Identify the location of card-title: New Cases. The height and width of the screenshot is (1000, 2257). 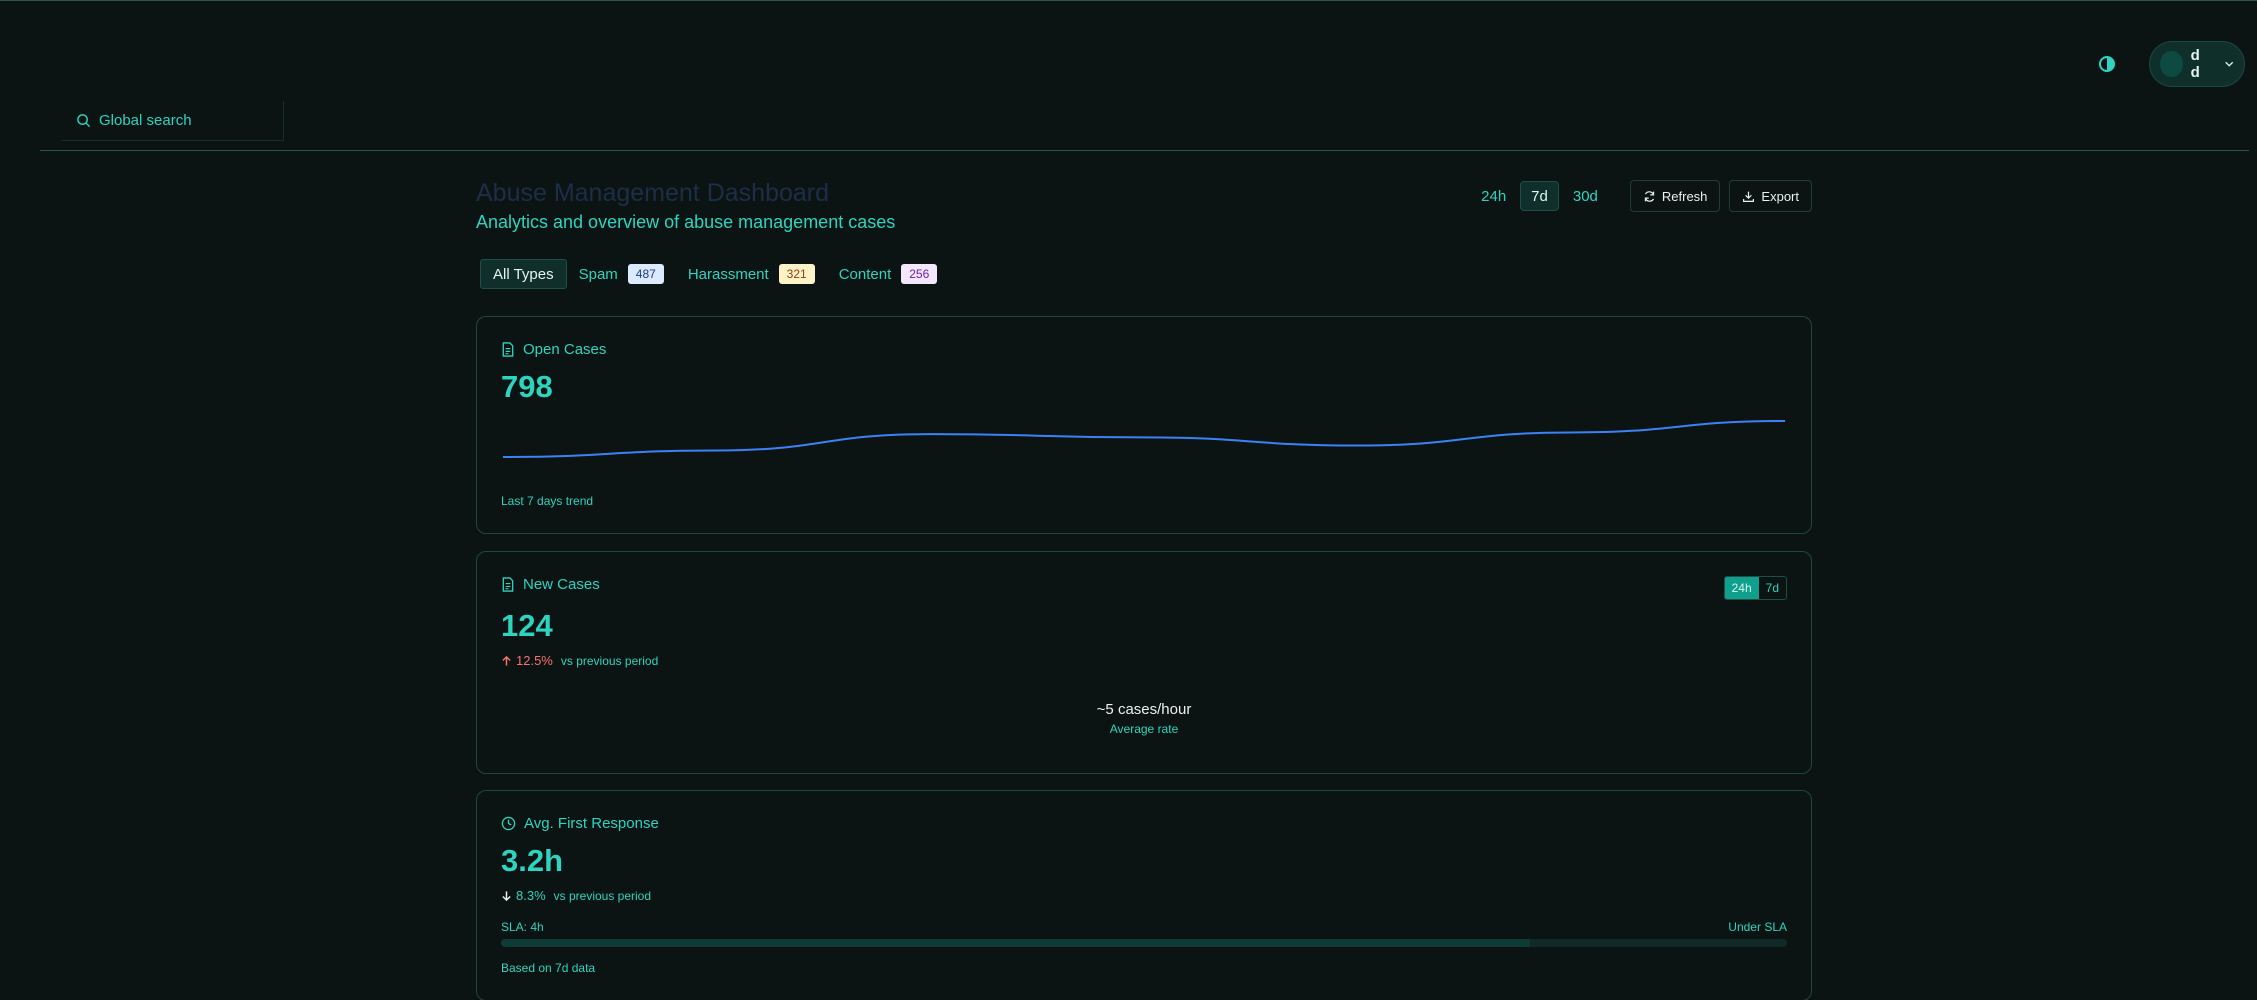
(561, 584).